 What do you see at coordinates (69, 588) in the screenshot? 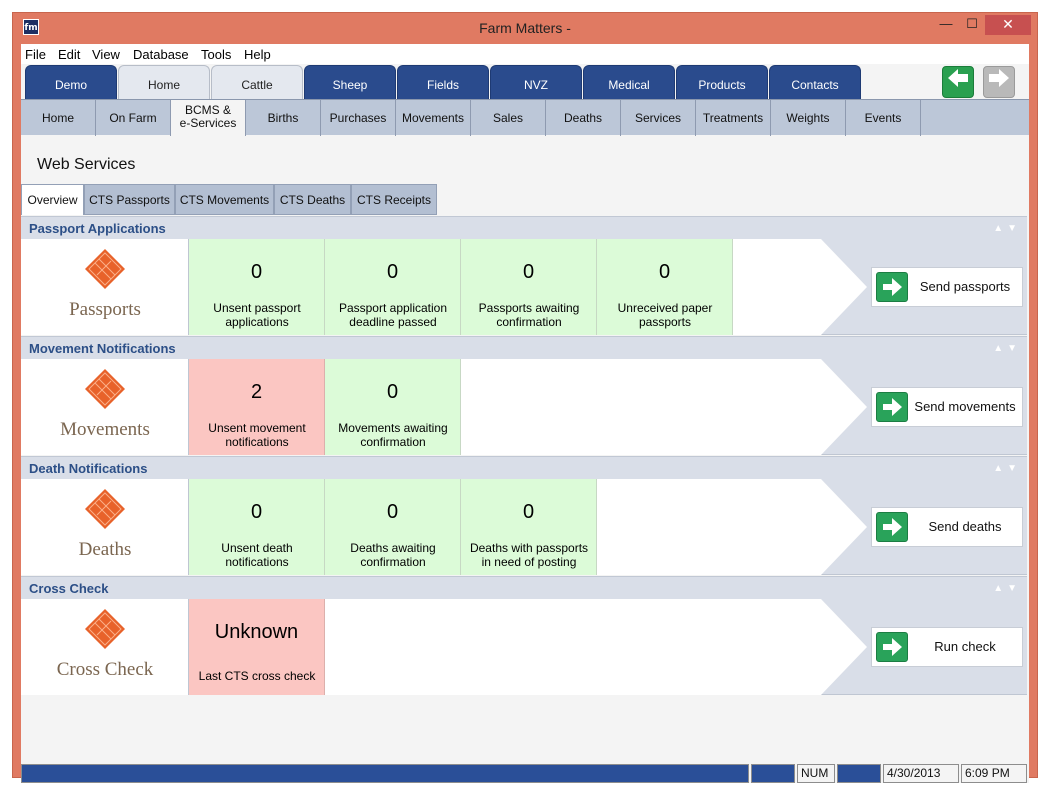
I see `section-title: Cross Check` at bounding box center [69, 588].